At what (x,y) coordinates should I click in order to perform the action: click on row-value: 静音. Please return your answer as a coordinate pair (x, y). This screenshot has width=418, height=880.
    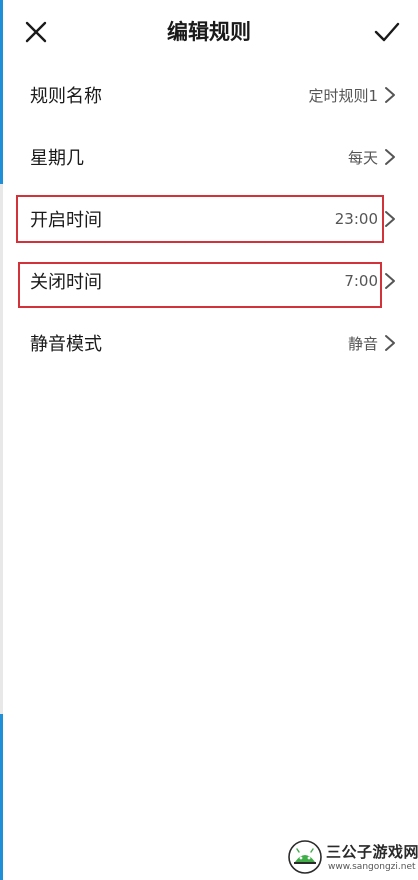
    Looking at the image, I should click on (362, 343).